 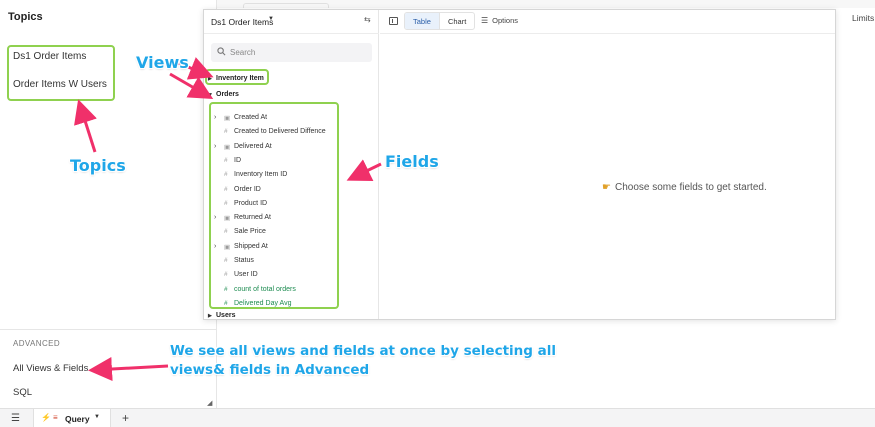 What do you see at coordinates (55, 417) in the screenshot?
I see `stack-icon: ≡` at bounding box center [55, 417].